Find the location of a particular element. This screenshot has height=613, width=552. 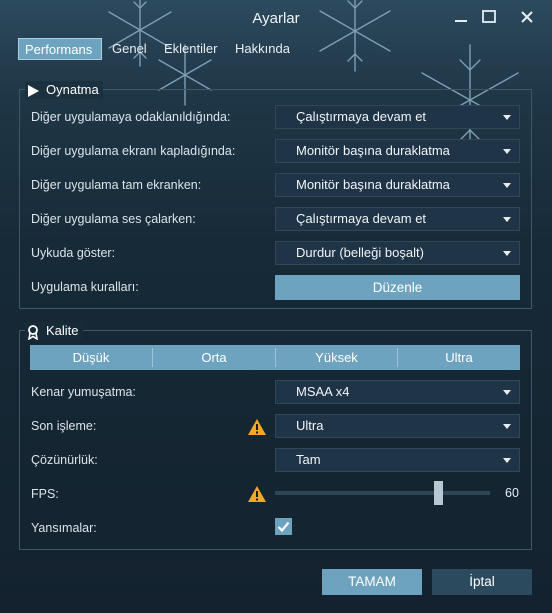

cover-label: Diğer uygulama ekranı kapladığında: is located at coordinates (133, 151).